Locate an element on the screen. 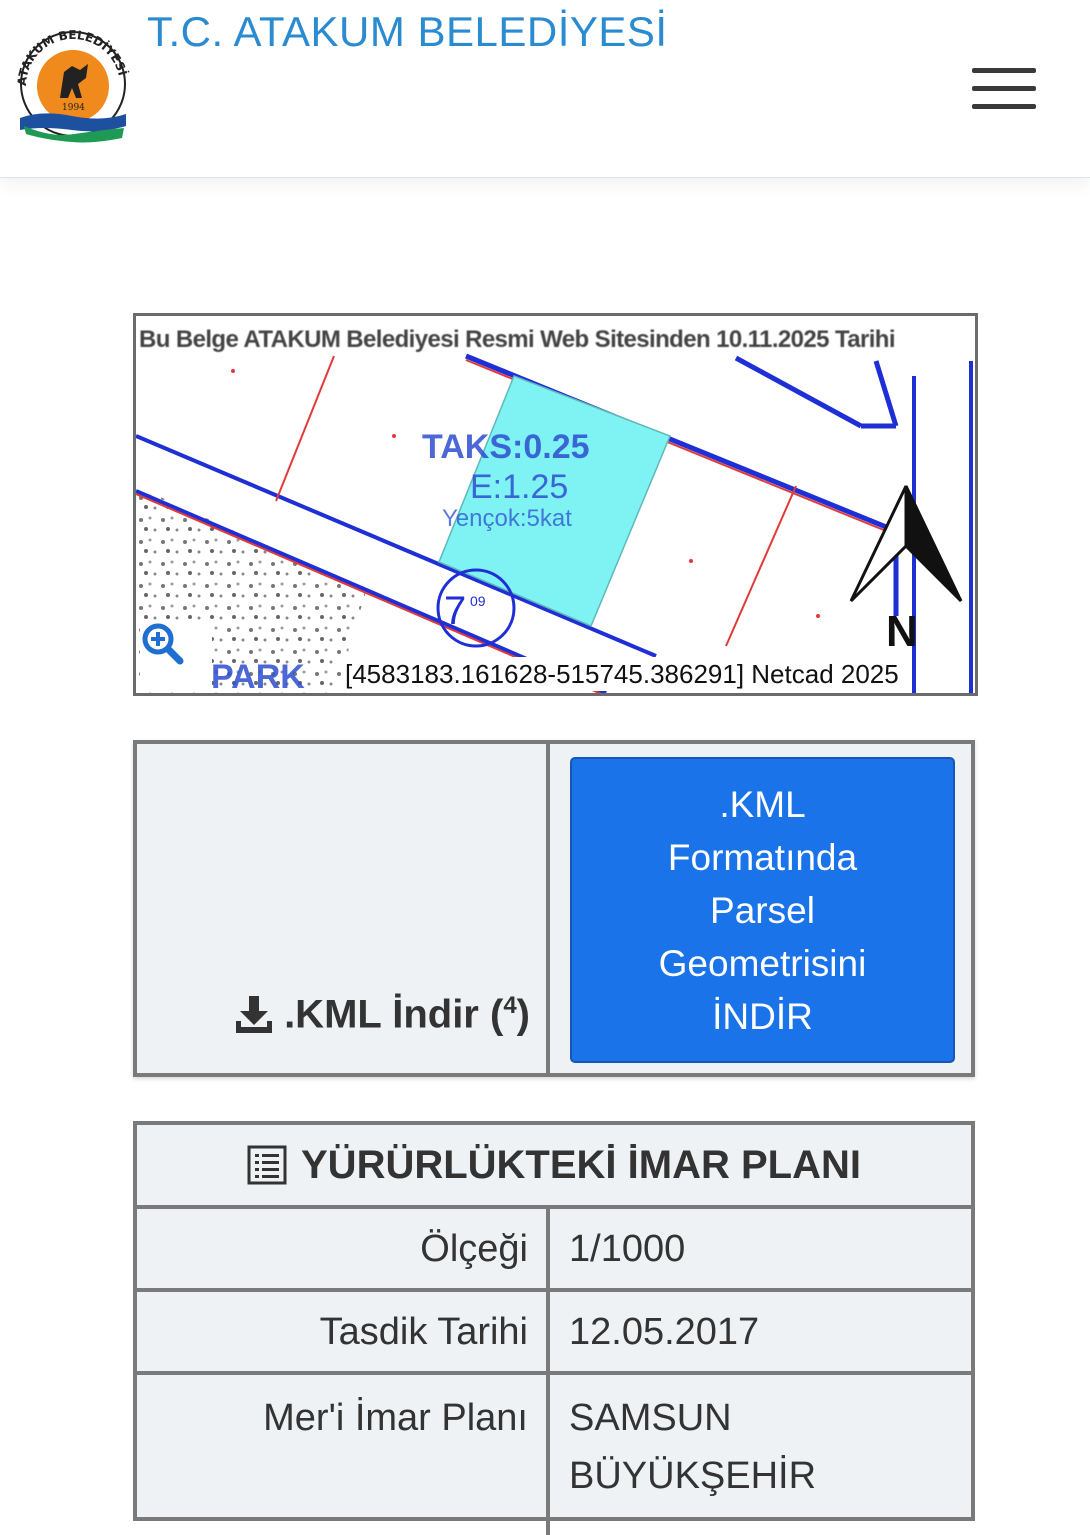 The image size is (1090, 1535). svg-text: E:1.25 is located at coordinates (519, 487).